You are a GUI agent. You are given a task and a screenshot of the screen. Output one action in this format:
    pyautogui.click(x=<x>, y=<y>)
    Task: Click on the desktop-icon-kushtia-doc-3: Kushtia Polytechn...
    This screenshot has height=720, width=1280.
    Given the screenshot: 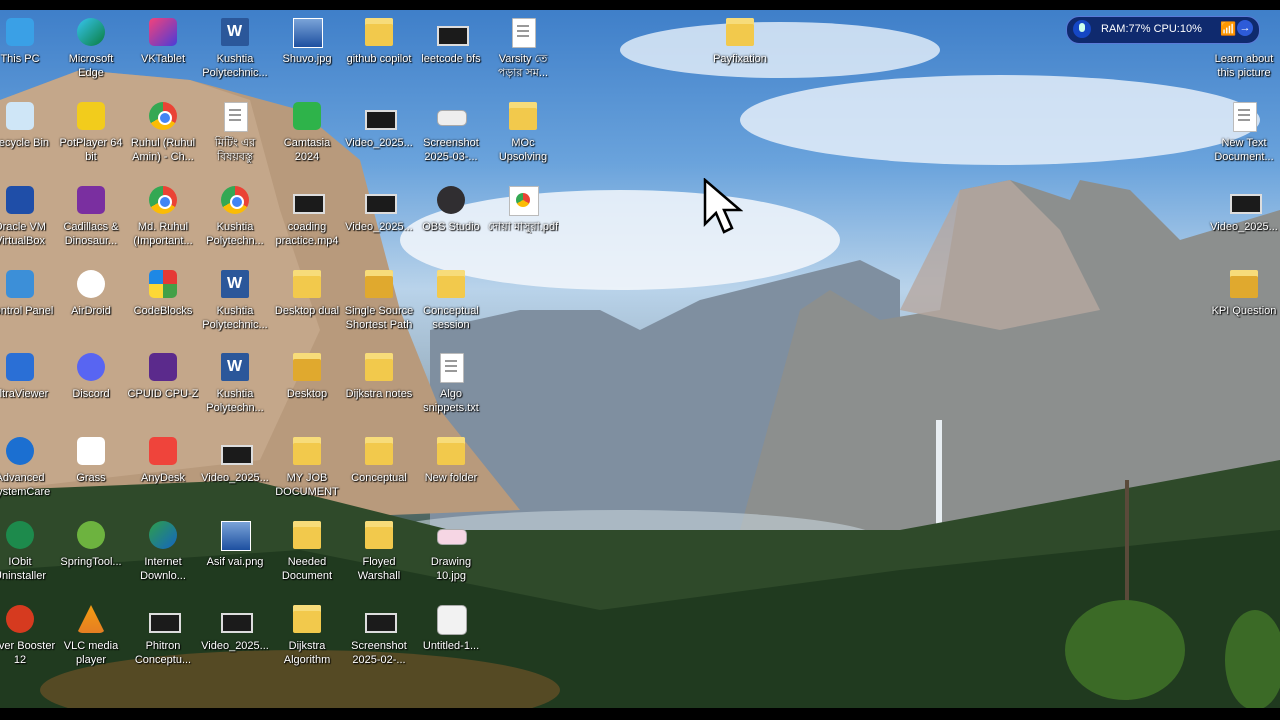 What is the action you would take?
    pyautogui.click(x=235, y=387)
    